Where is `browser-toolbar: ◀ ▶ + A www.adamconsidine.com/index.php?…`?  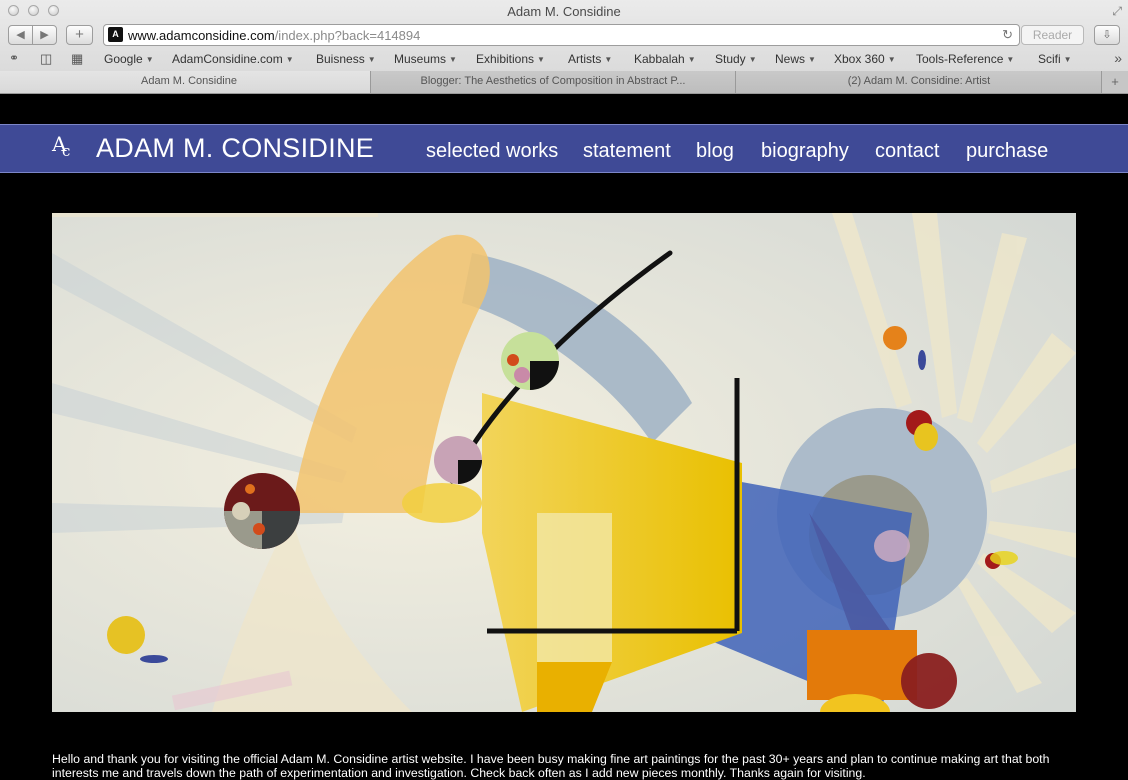 browser-toolbar: ◀ ▶ + A www.adamconsidine.com/index.php?… is located at coordinates (564, 36).